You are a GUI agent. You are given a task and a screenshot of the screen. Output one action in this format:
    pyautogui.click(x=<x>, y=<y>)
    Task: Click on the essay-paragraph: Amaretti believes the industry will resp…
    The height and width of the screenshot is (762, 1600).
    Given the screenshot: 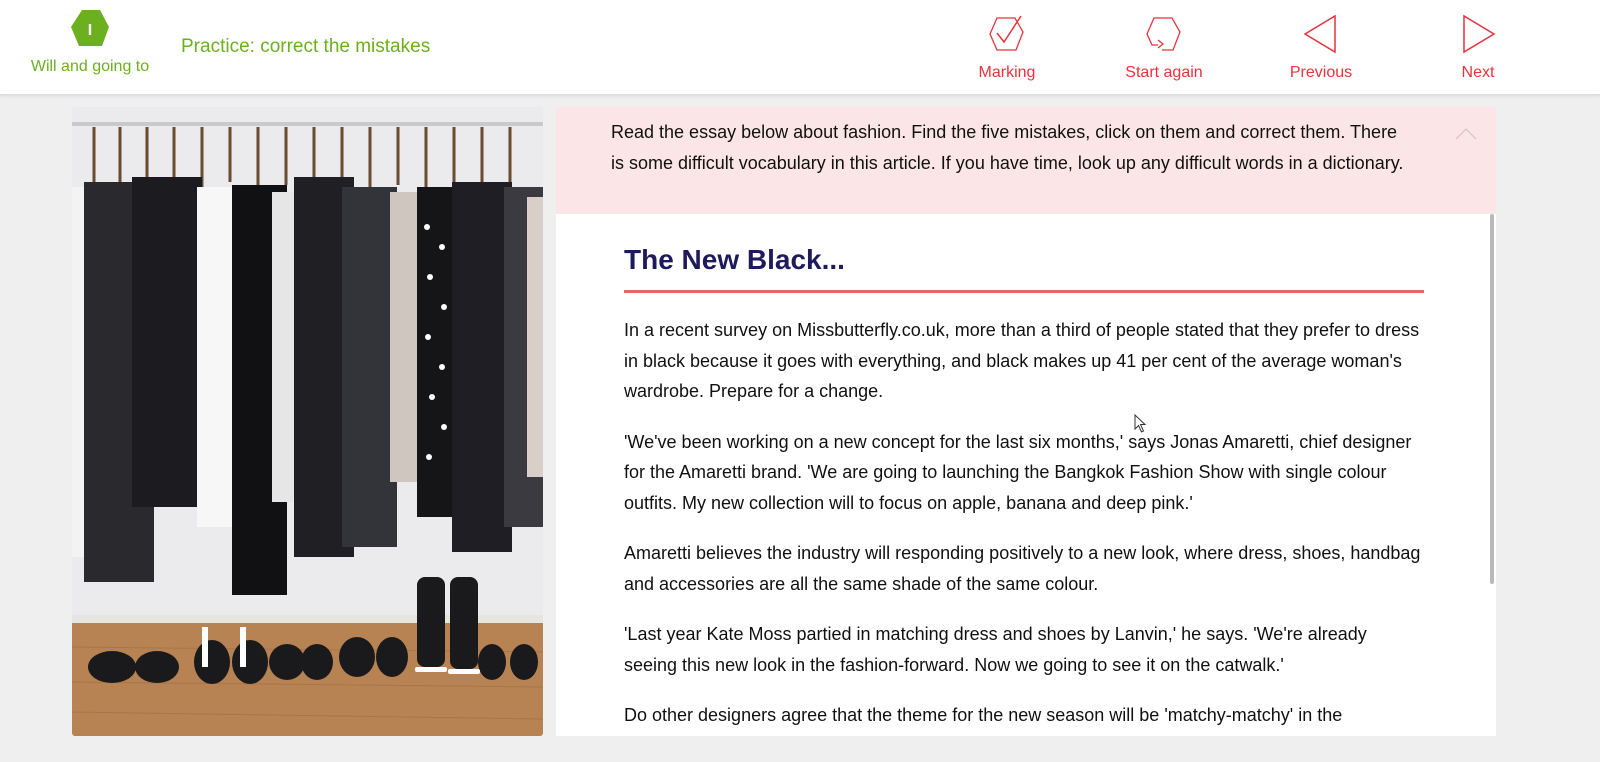 What is the action you would take?
    pyautogui.click(x=1024, y=568)
    